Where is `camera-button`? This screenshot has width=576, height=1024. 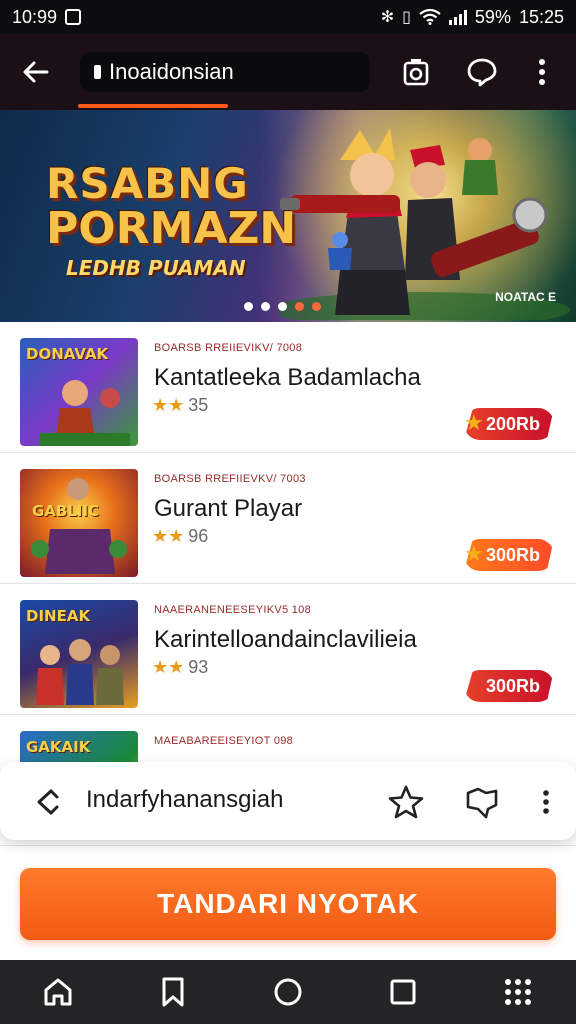
camera-button is located at coordinates (416, 72).